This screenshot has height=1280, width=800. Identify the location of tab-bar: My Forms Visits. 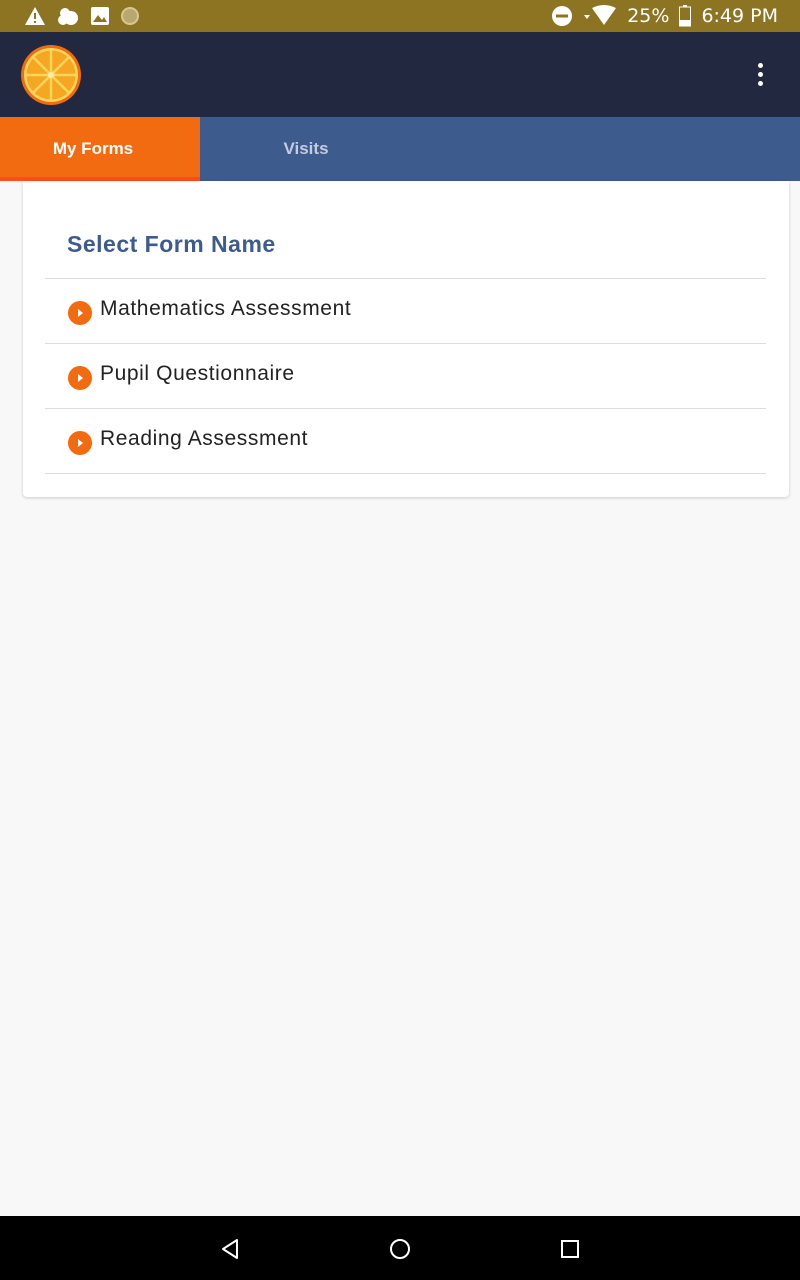
(400, 149).